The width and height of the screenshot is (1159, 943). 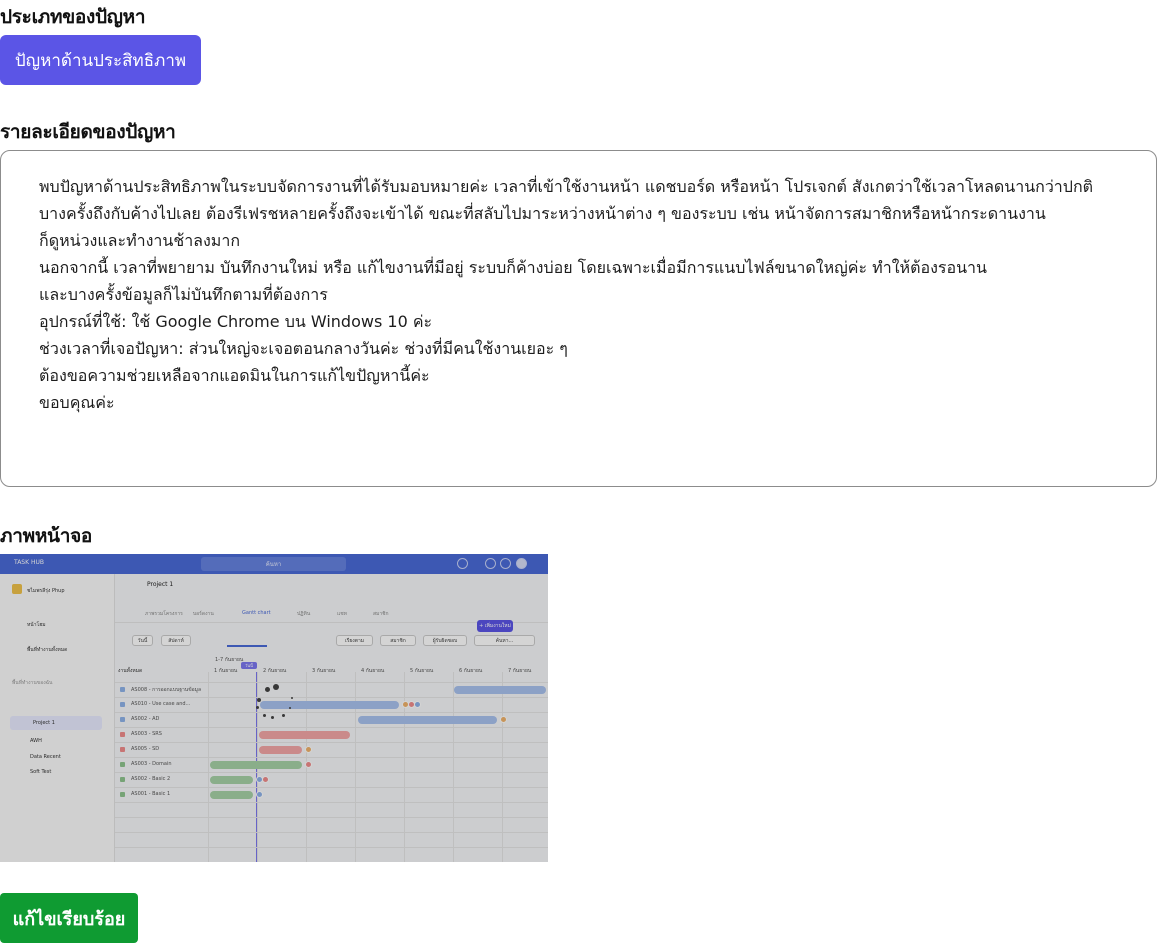 I want to click on day-header: 4 กันยายน, so click(x=373, y=671).